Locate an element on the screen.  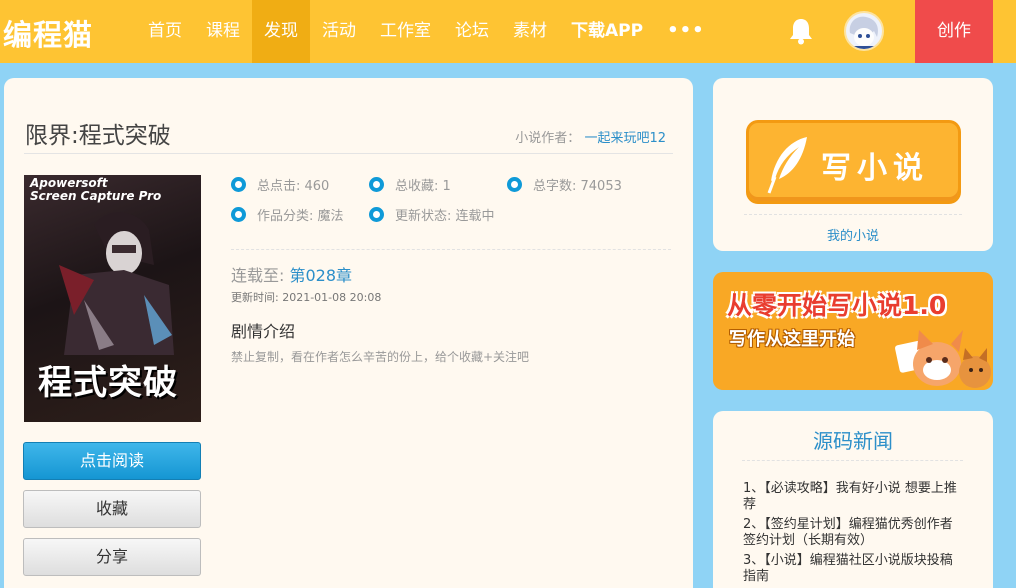
nav-discover: 发现 is located at coordinates (281, 31).